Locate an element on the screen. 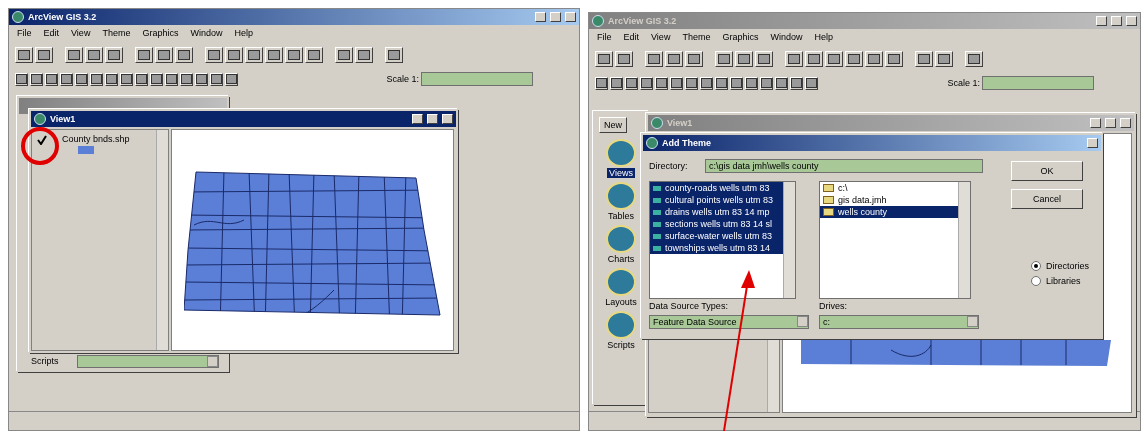  folder-list-item: wells county is located at coordinates (889, 212).